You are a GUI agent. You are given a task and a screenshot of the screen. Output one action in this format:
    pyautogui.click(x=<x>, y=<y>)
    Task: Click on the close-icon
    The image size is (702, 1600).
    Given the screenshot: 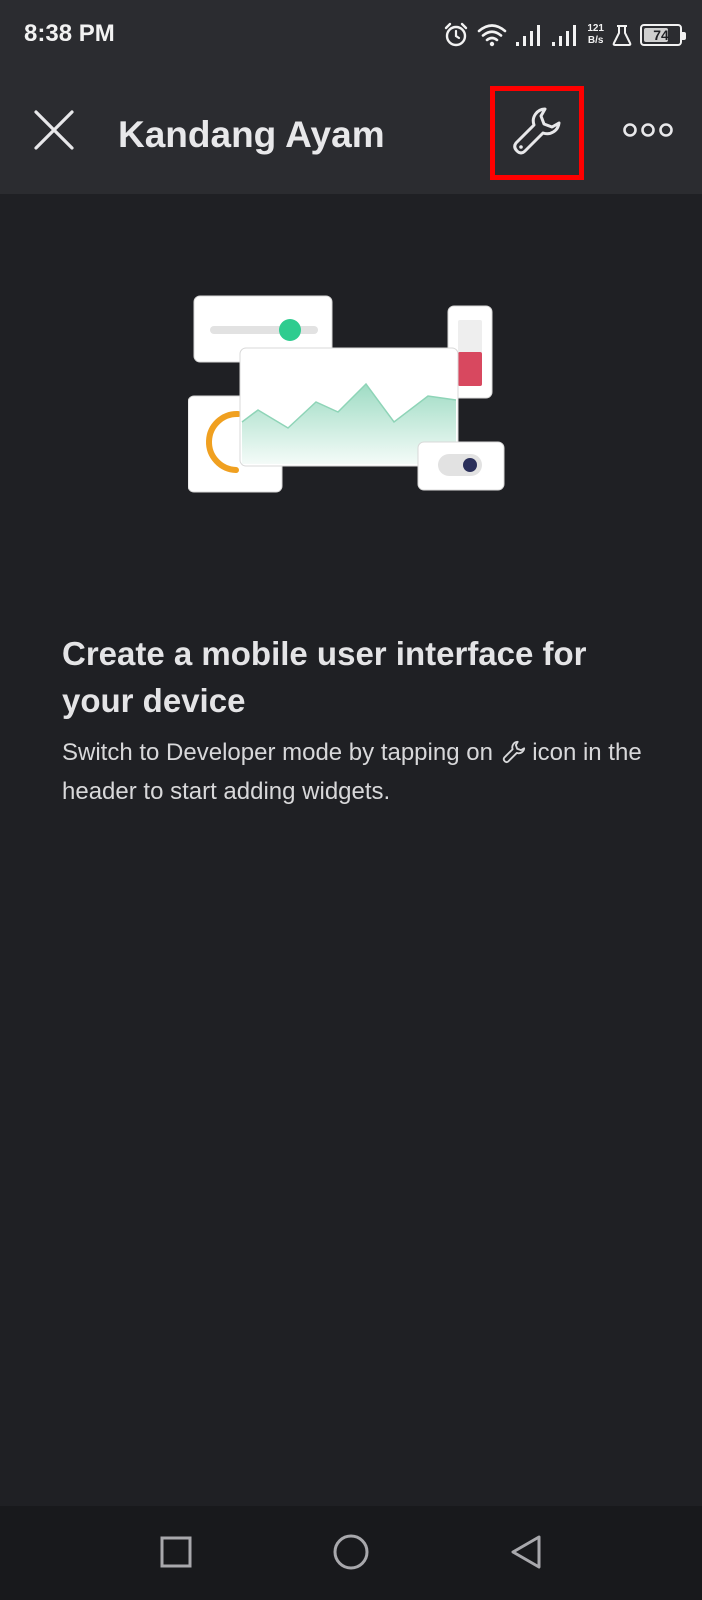 What is the action you would take?
    pyautogui.click(x=54, y=132)
    